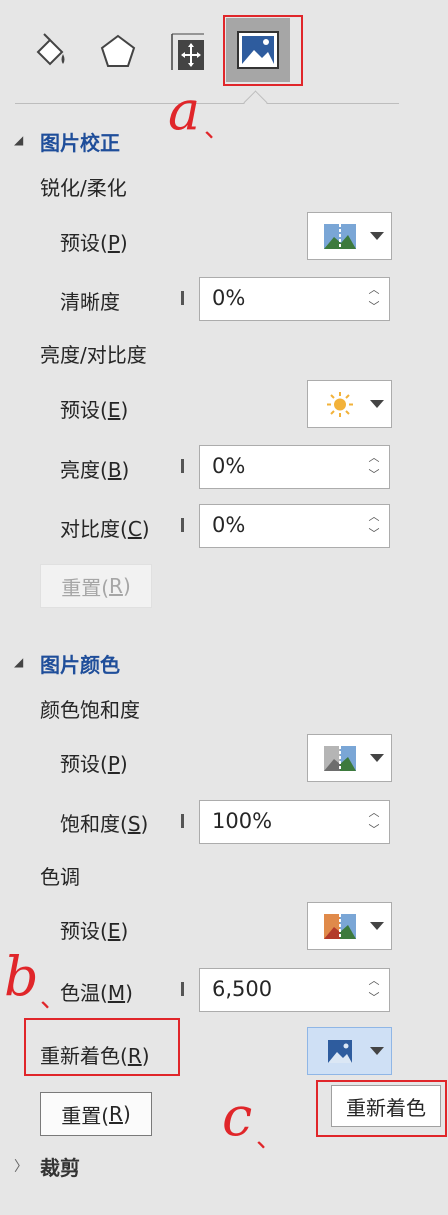  I want to click on section-title-picture-correction: 图片校正, so click(80, 141).